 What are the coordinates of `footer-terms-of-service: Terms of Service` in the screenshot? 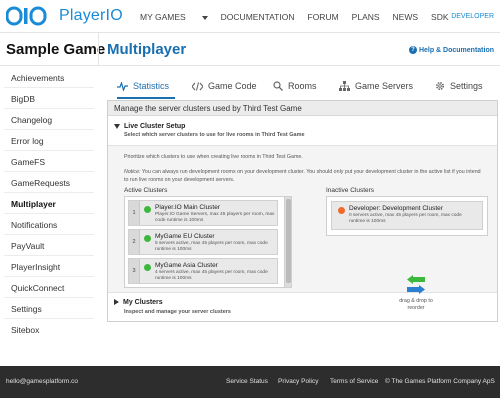 It's located at (354, 381).